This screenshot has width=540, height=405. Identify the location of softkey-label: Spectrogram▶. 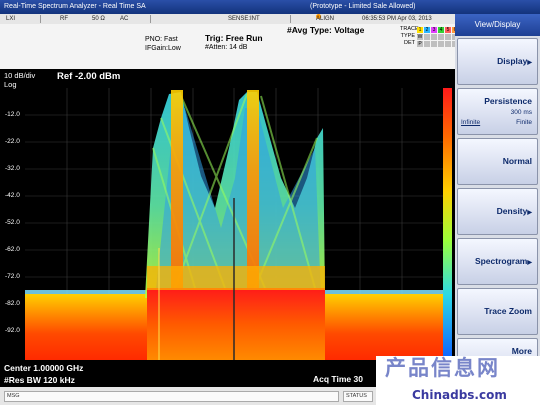
(503, 261).